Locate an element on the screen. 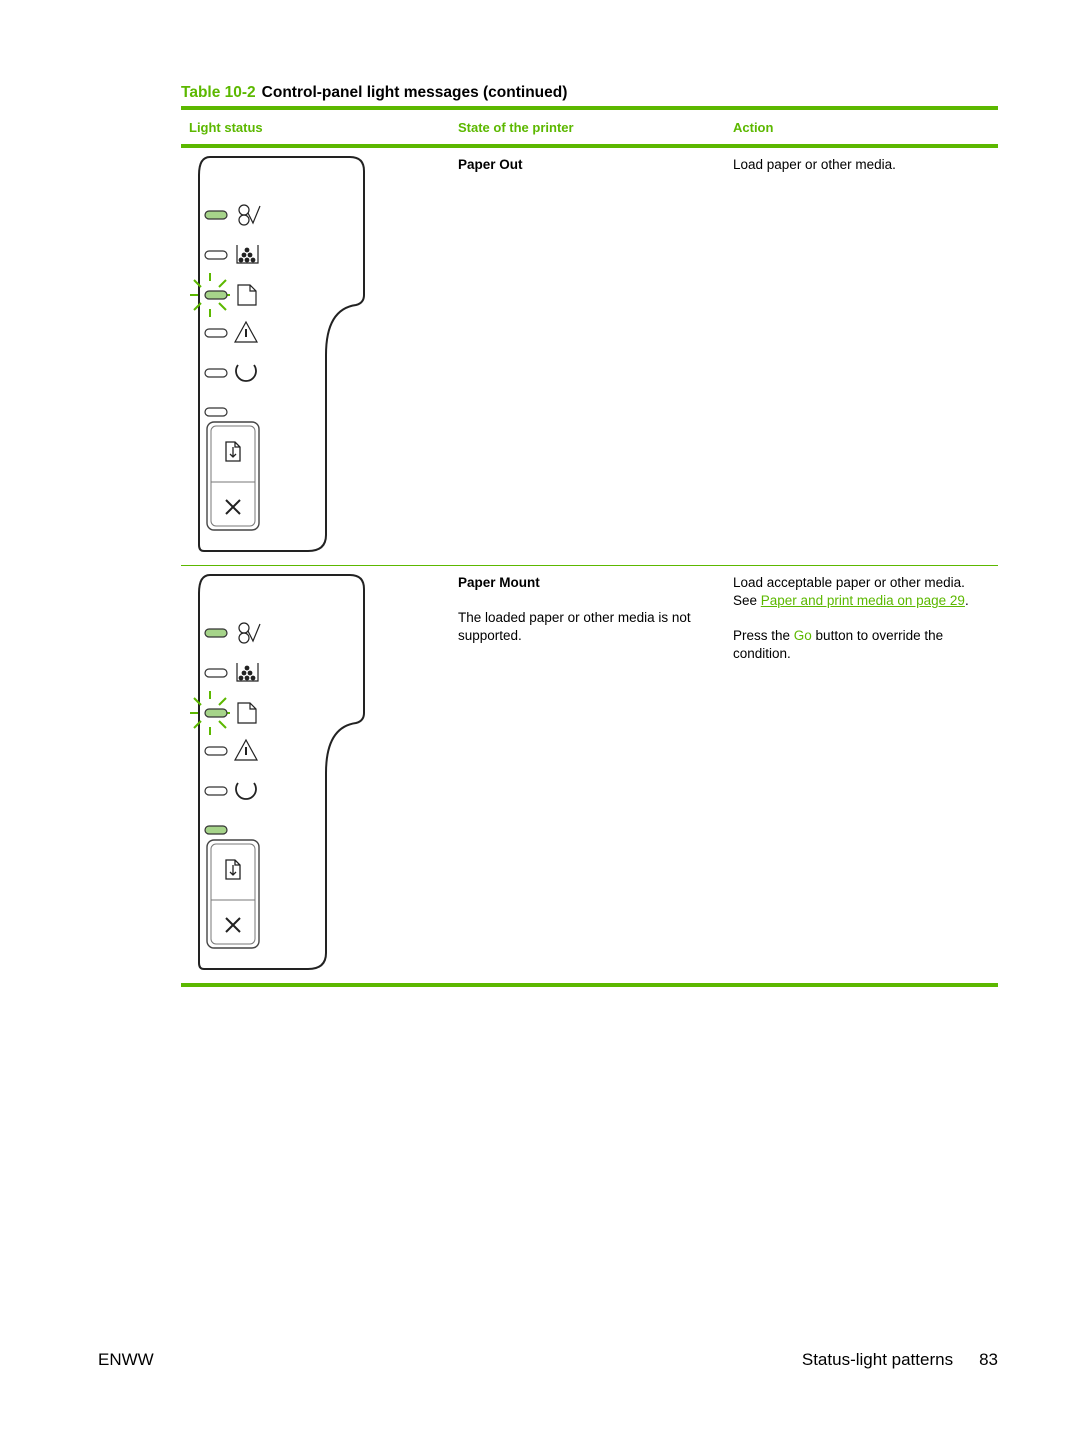  table-title: Control-panel light messages (continued) is located at coordinates (414, 92).